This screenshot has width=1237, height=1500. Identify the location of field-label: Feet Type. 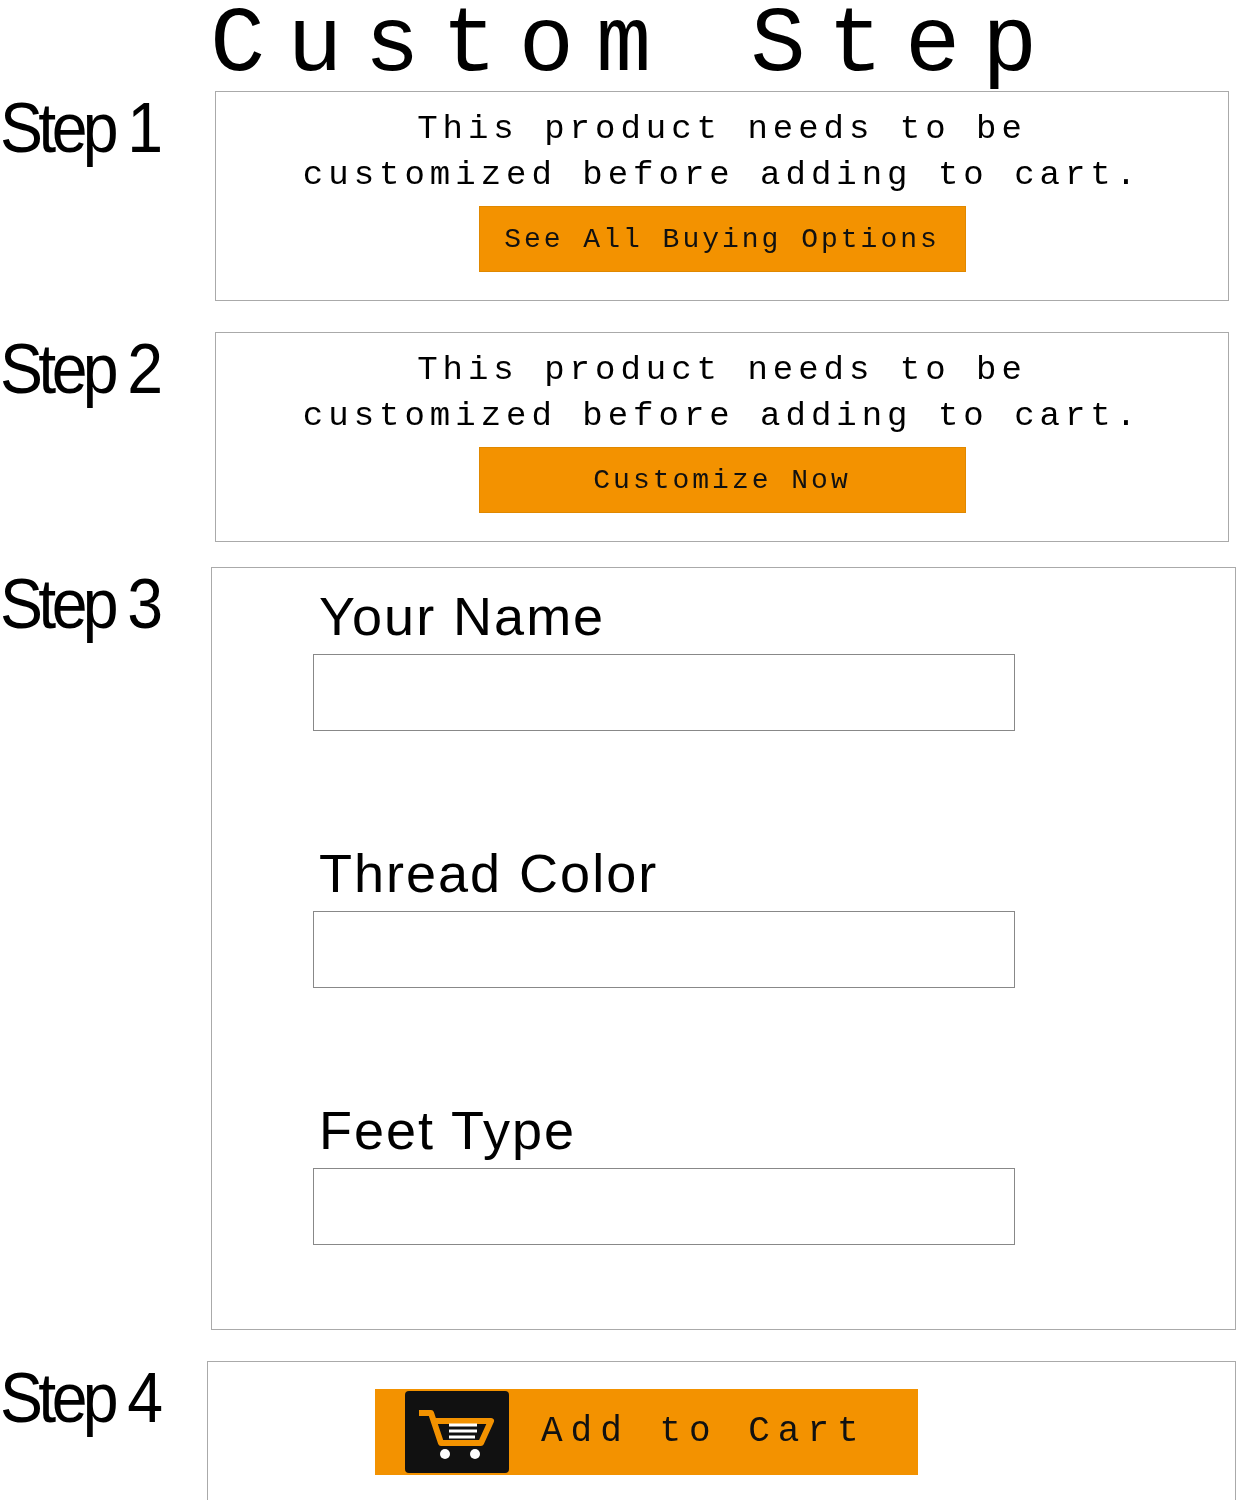
(448, 1130).